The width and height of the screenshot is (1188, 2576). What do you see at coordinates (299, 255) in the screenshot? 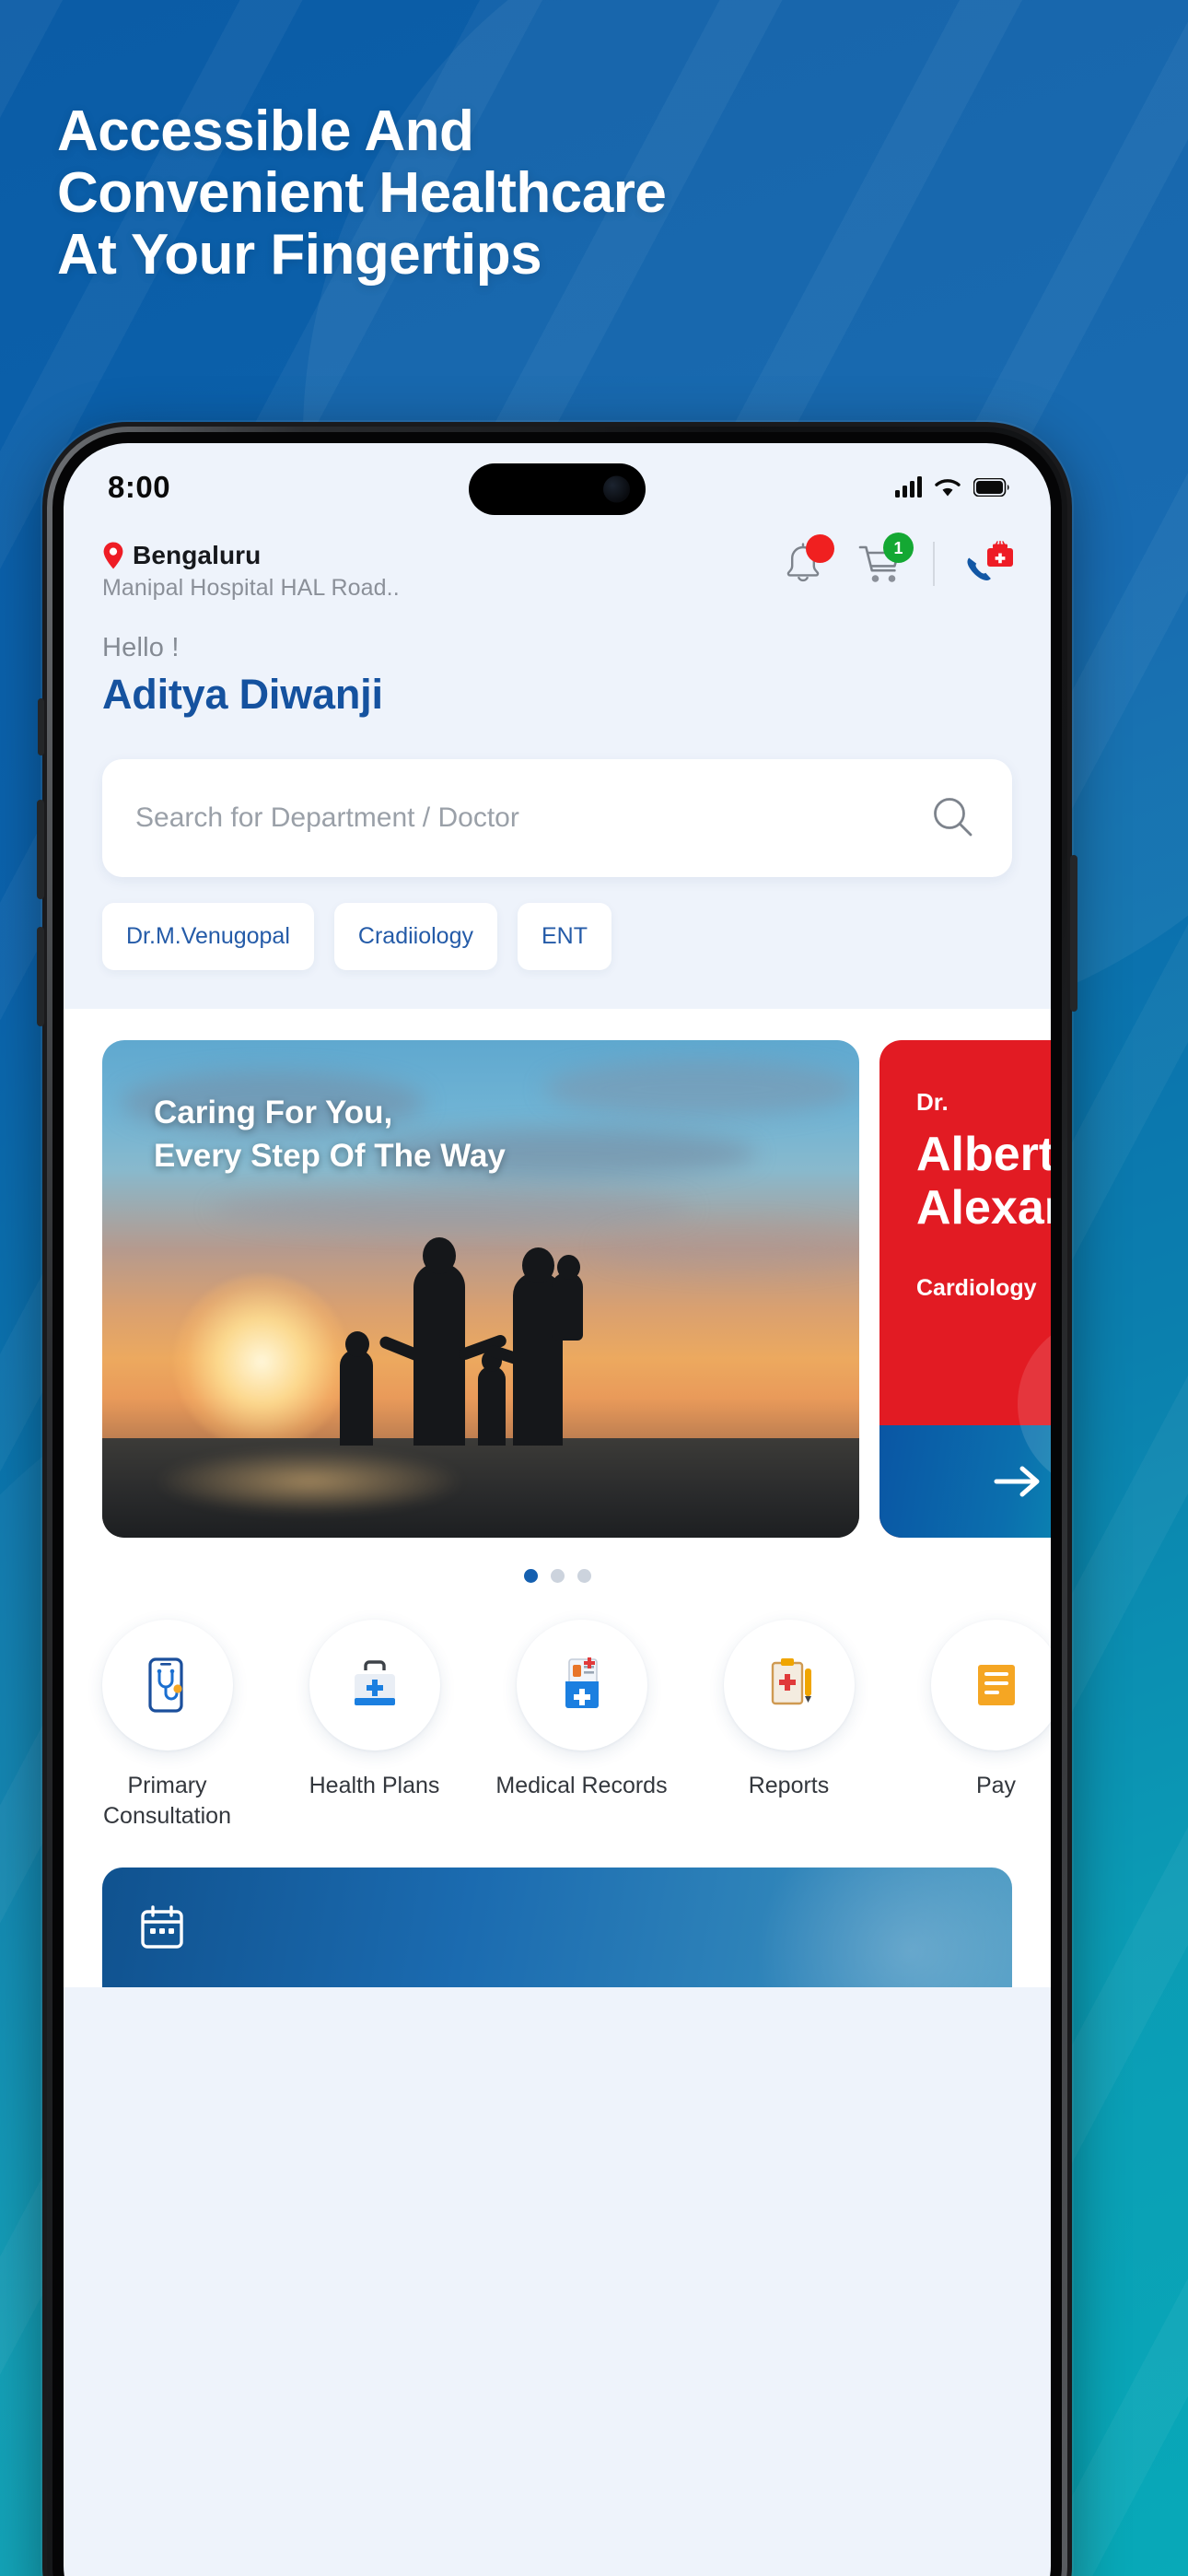
I see `headline-line-3: At Your Fingertips` at bounding box center [299, 255].